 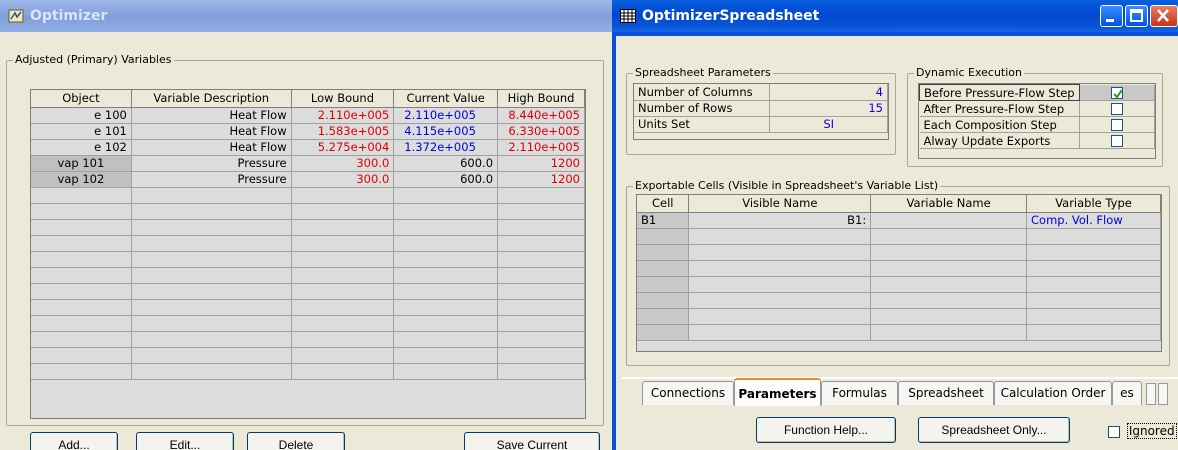 I want to click on cell-low-bound: 5.275e+004, so click(x=343, y=147).